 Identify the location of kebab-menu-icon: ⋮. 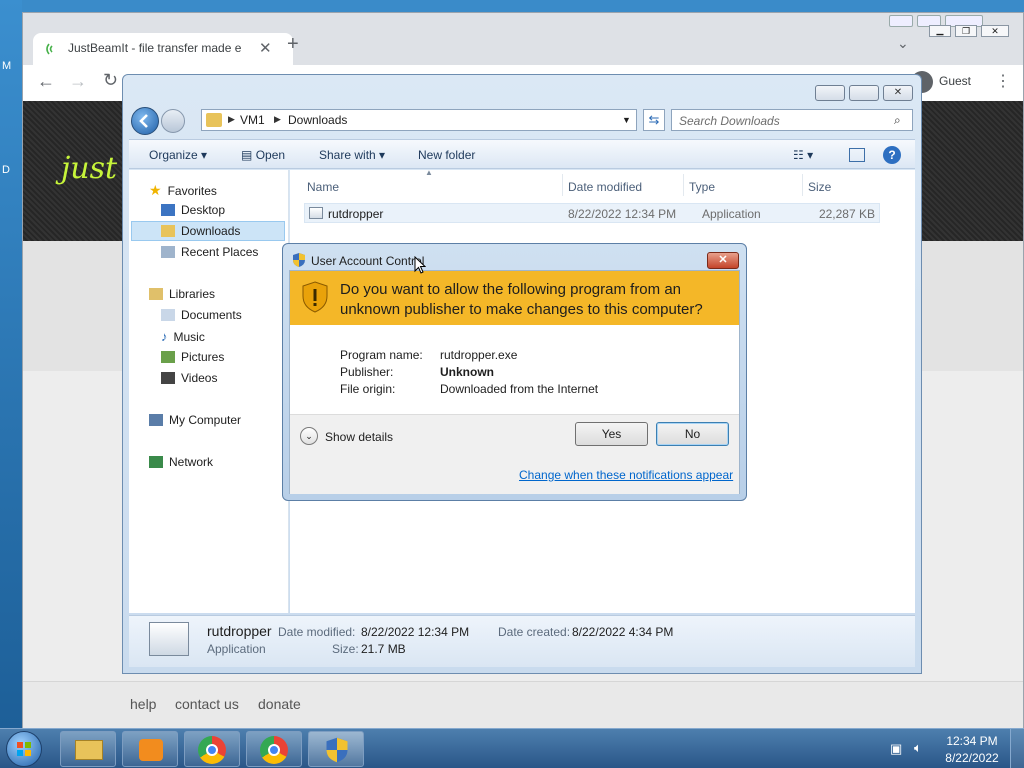
(1003, 81).